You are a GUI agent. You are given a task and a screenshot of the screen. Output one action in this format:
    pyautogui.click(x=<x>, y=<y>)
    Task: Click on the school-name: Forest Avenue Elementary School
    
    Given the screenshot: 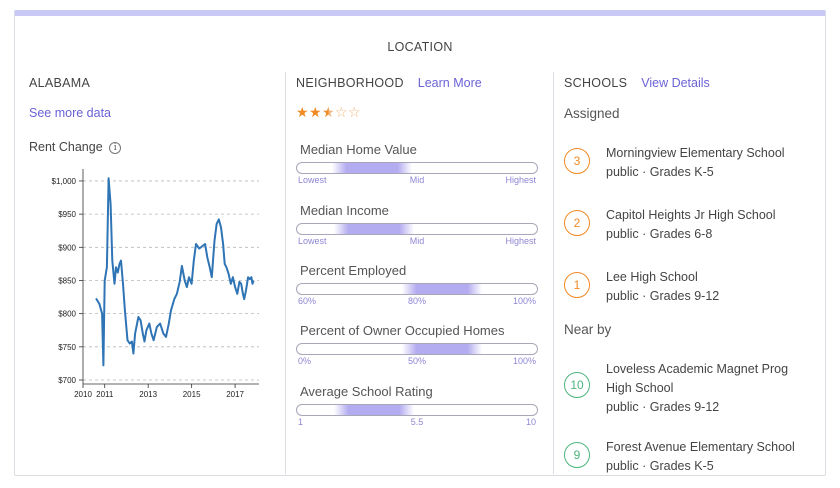 What is the action you would take?
    pyautogui.click(x=706, y=447)
    